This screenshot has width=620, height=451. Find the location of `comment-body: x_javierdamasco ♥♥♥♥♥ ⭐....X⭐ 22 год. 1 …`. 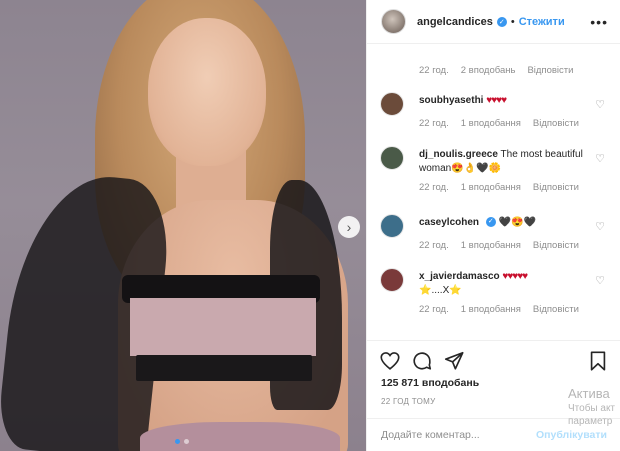

comment-body: x_javierdamasco ♥♥♥♥♥ ⭐....X⭐ 22 год. 1 … is located at coordinates (504, 293).